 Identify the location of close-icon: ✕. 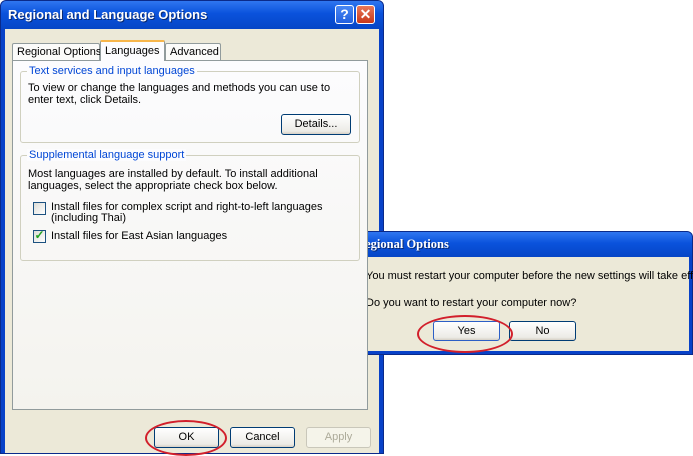
(365, 14).